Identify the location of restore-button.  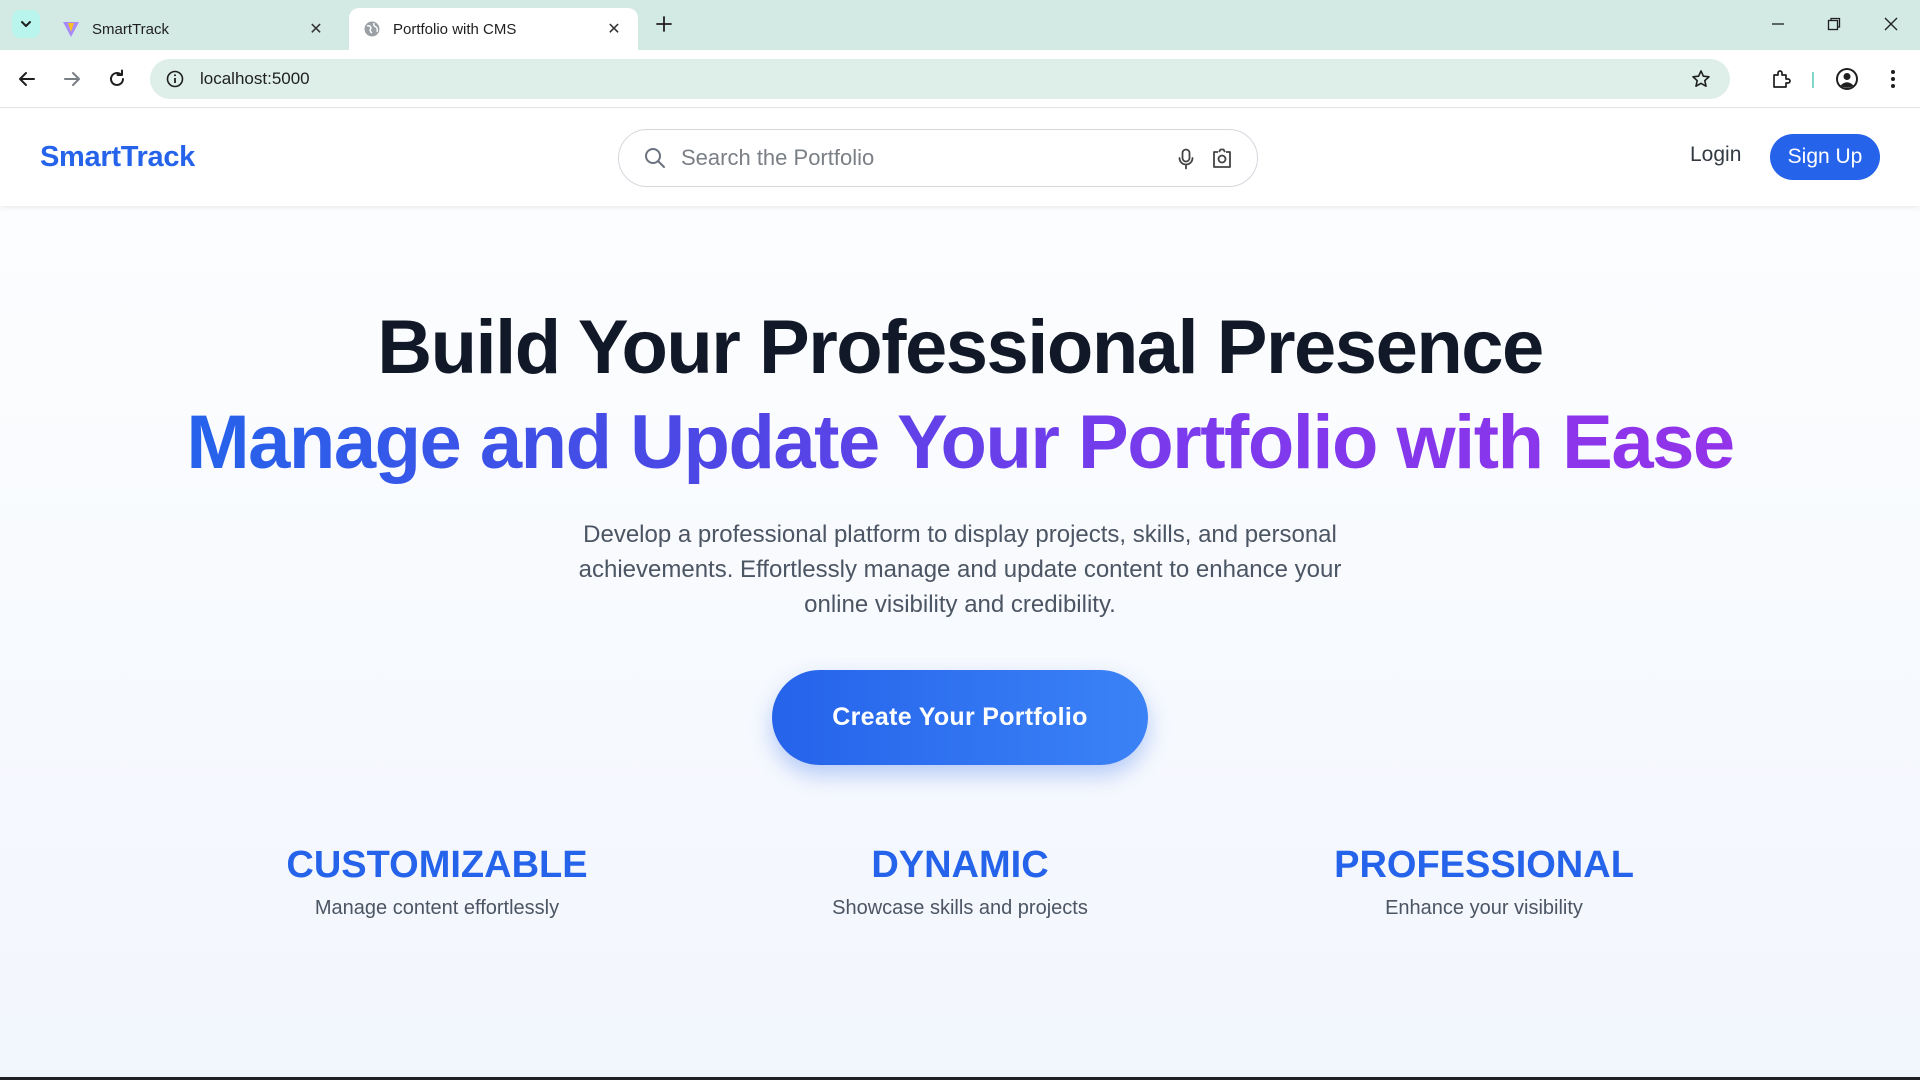
(1834, 24).